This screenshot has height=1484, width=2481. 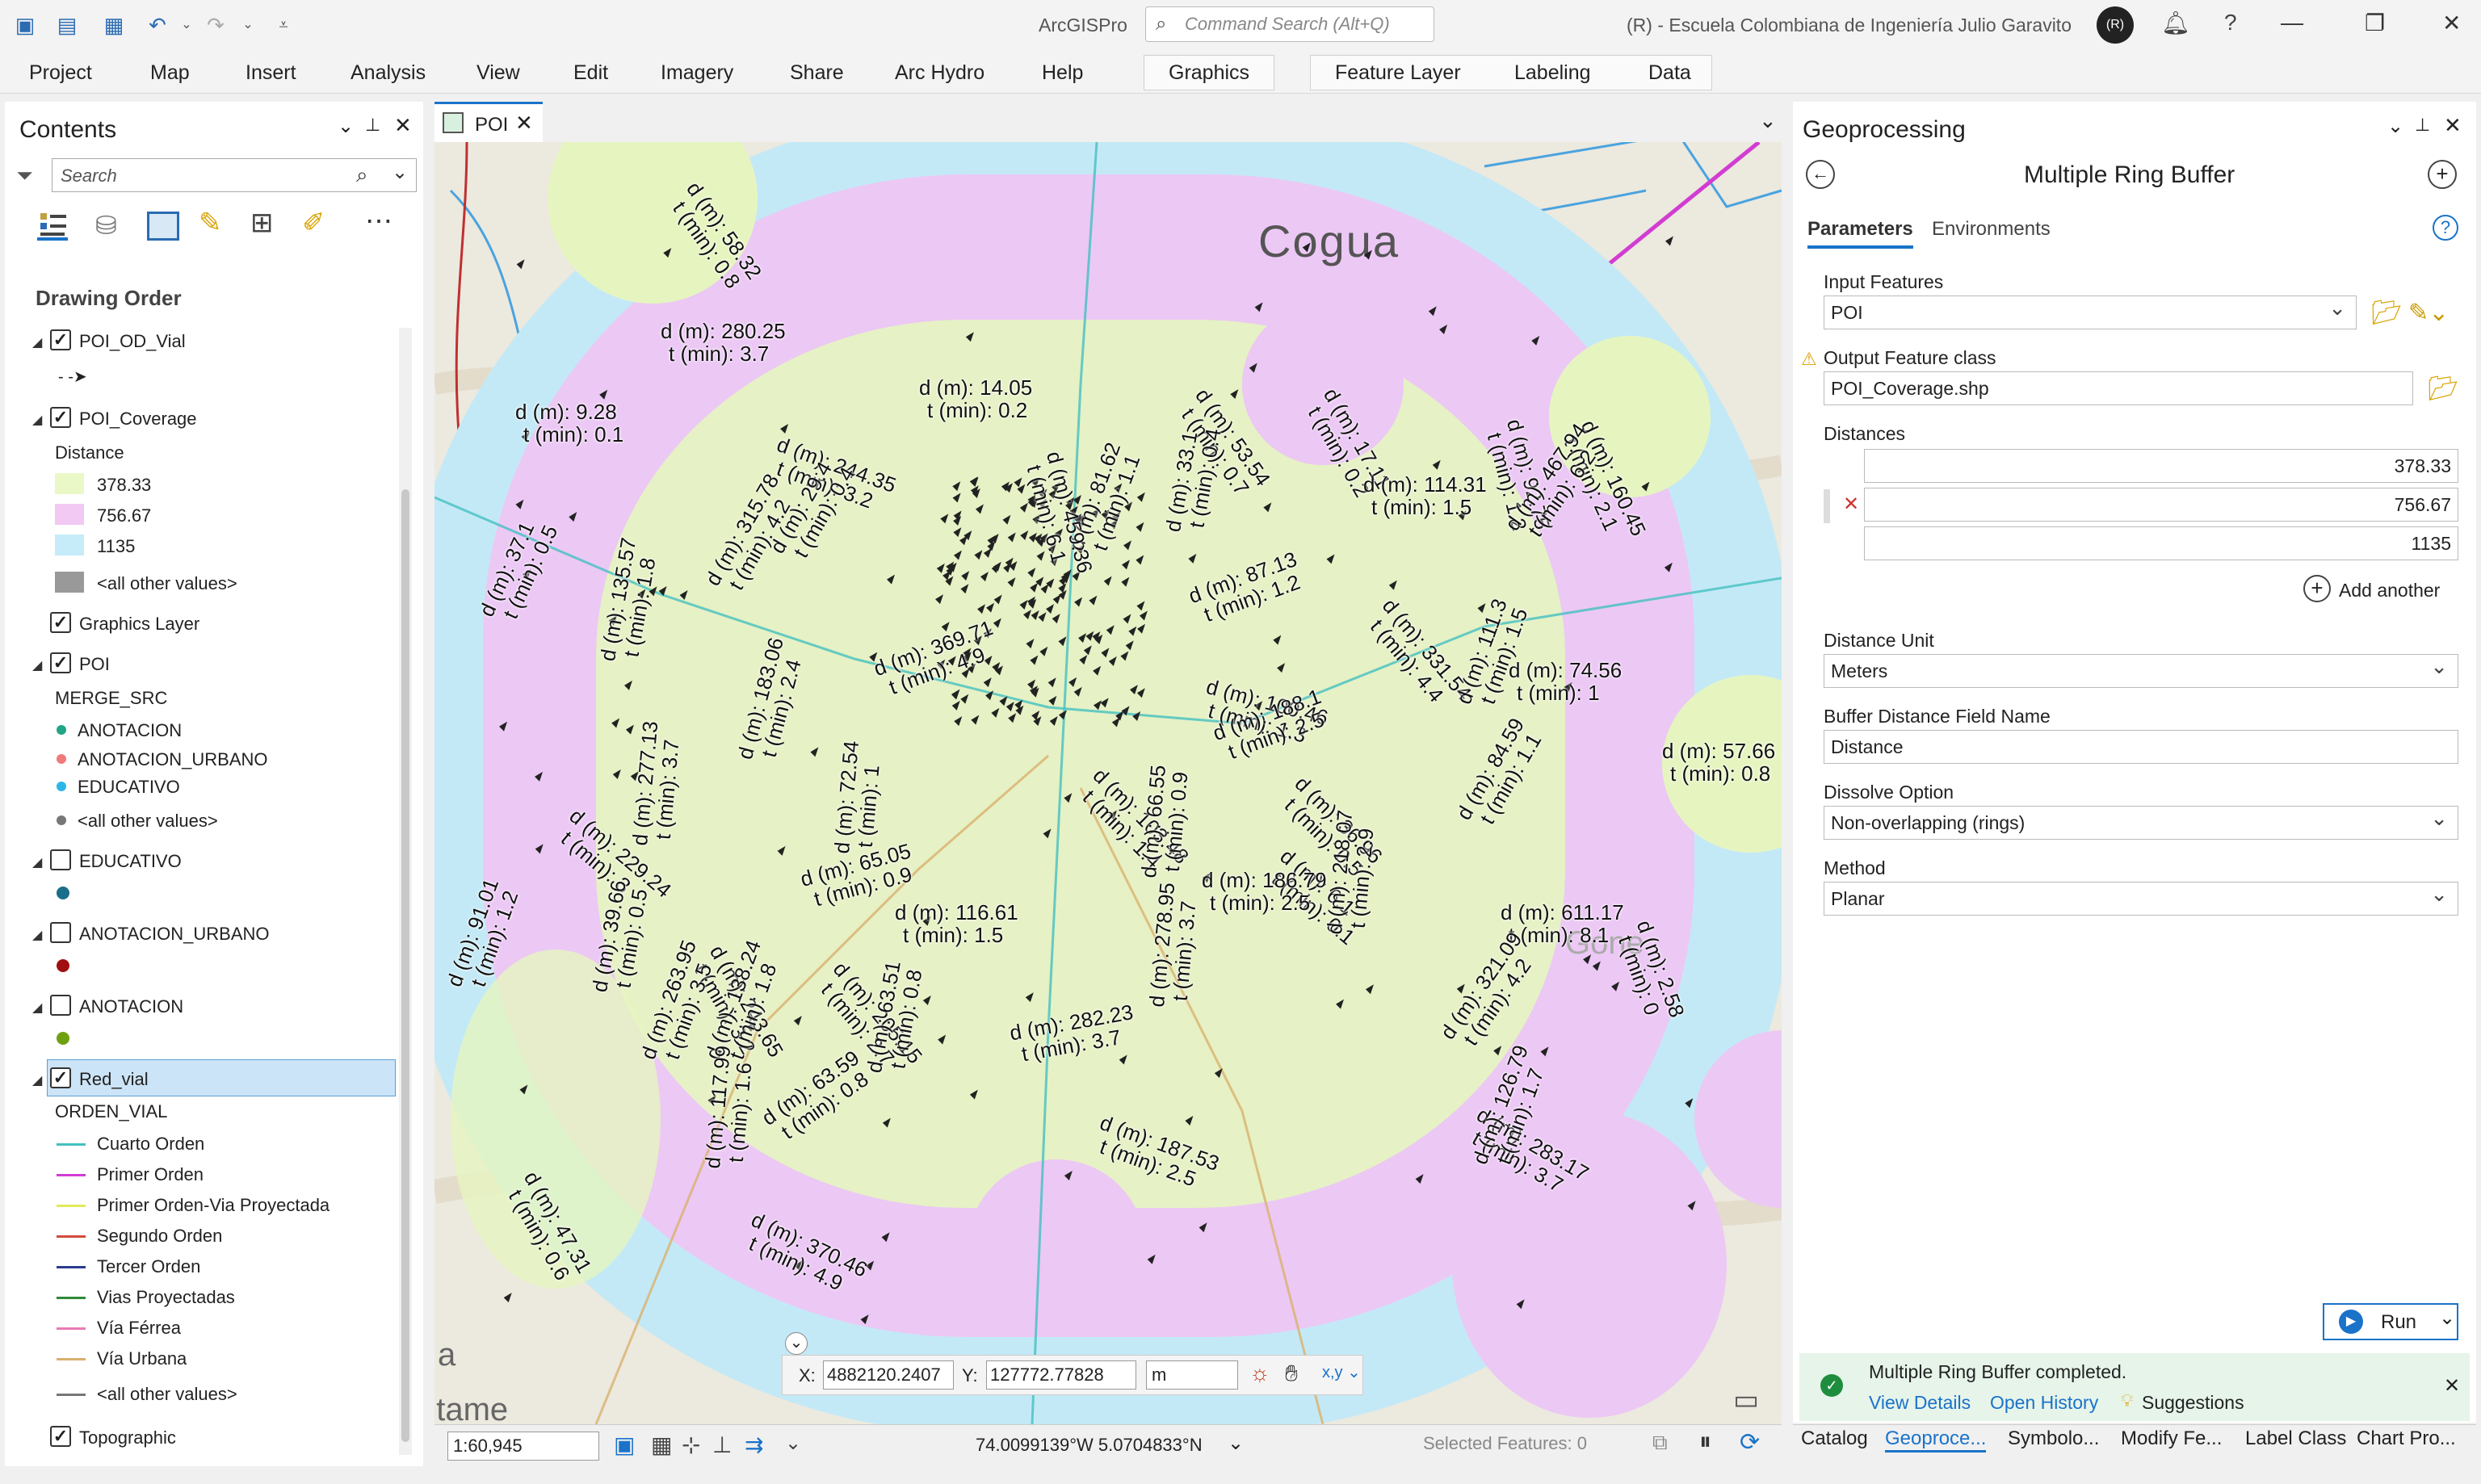 I want to click on coordinate-options-icon: ⌄, so click(x=1236, y=1443).